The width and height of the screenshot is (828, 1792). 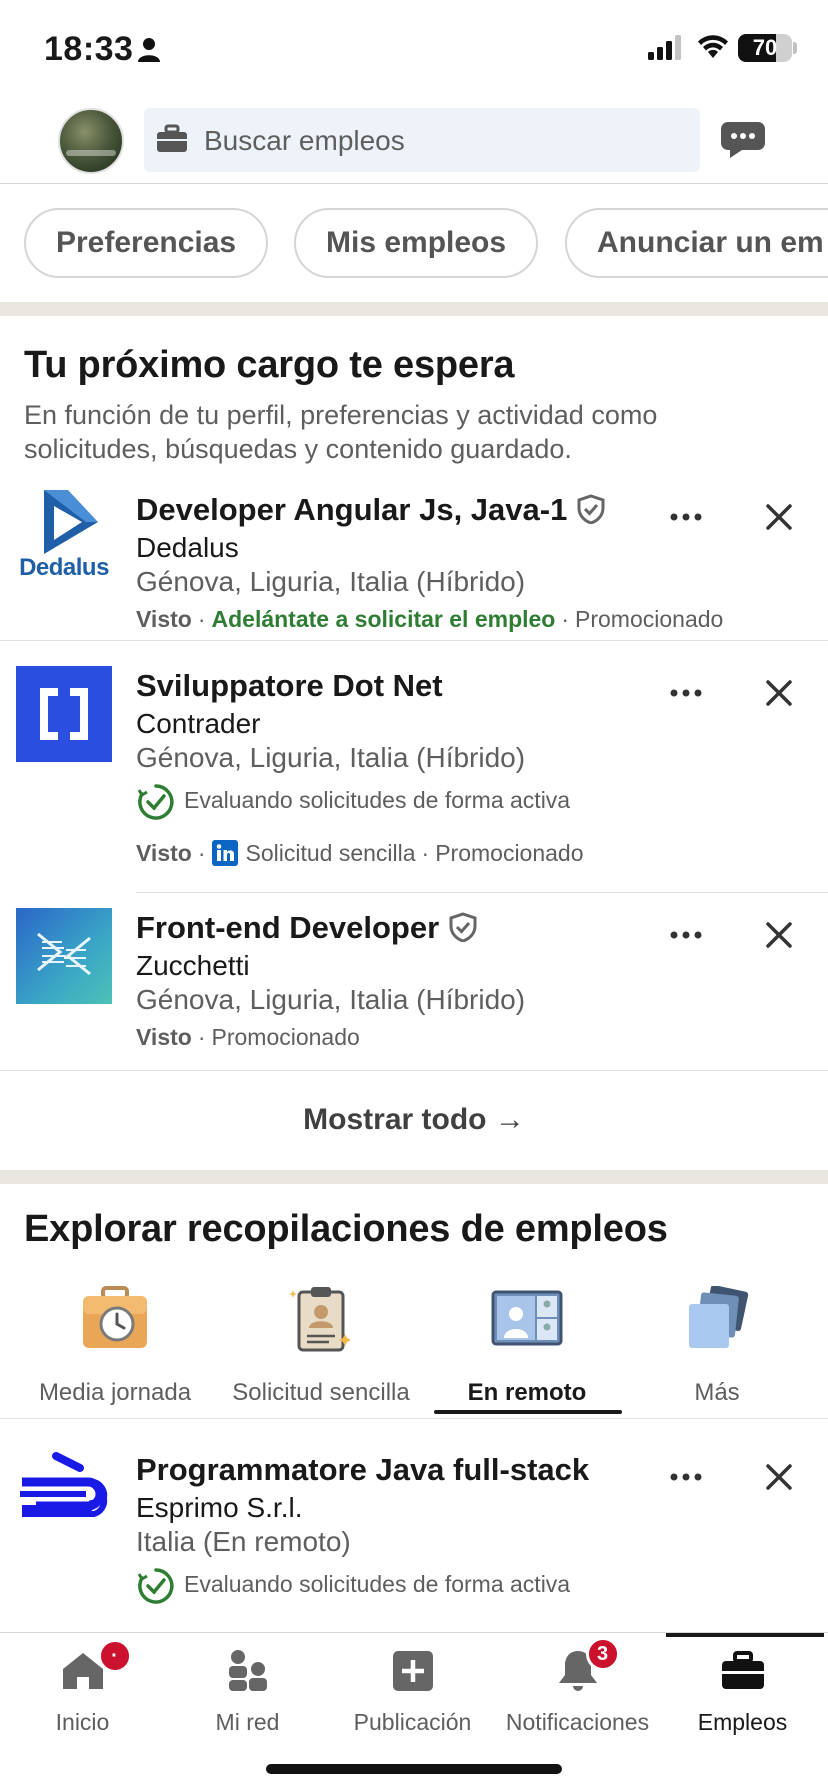 What do you see at coordinates (742, 1722) in the screenshot?
I see `nav-label: Empleos` at bounding box center [742, 1722].